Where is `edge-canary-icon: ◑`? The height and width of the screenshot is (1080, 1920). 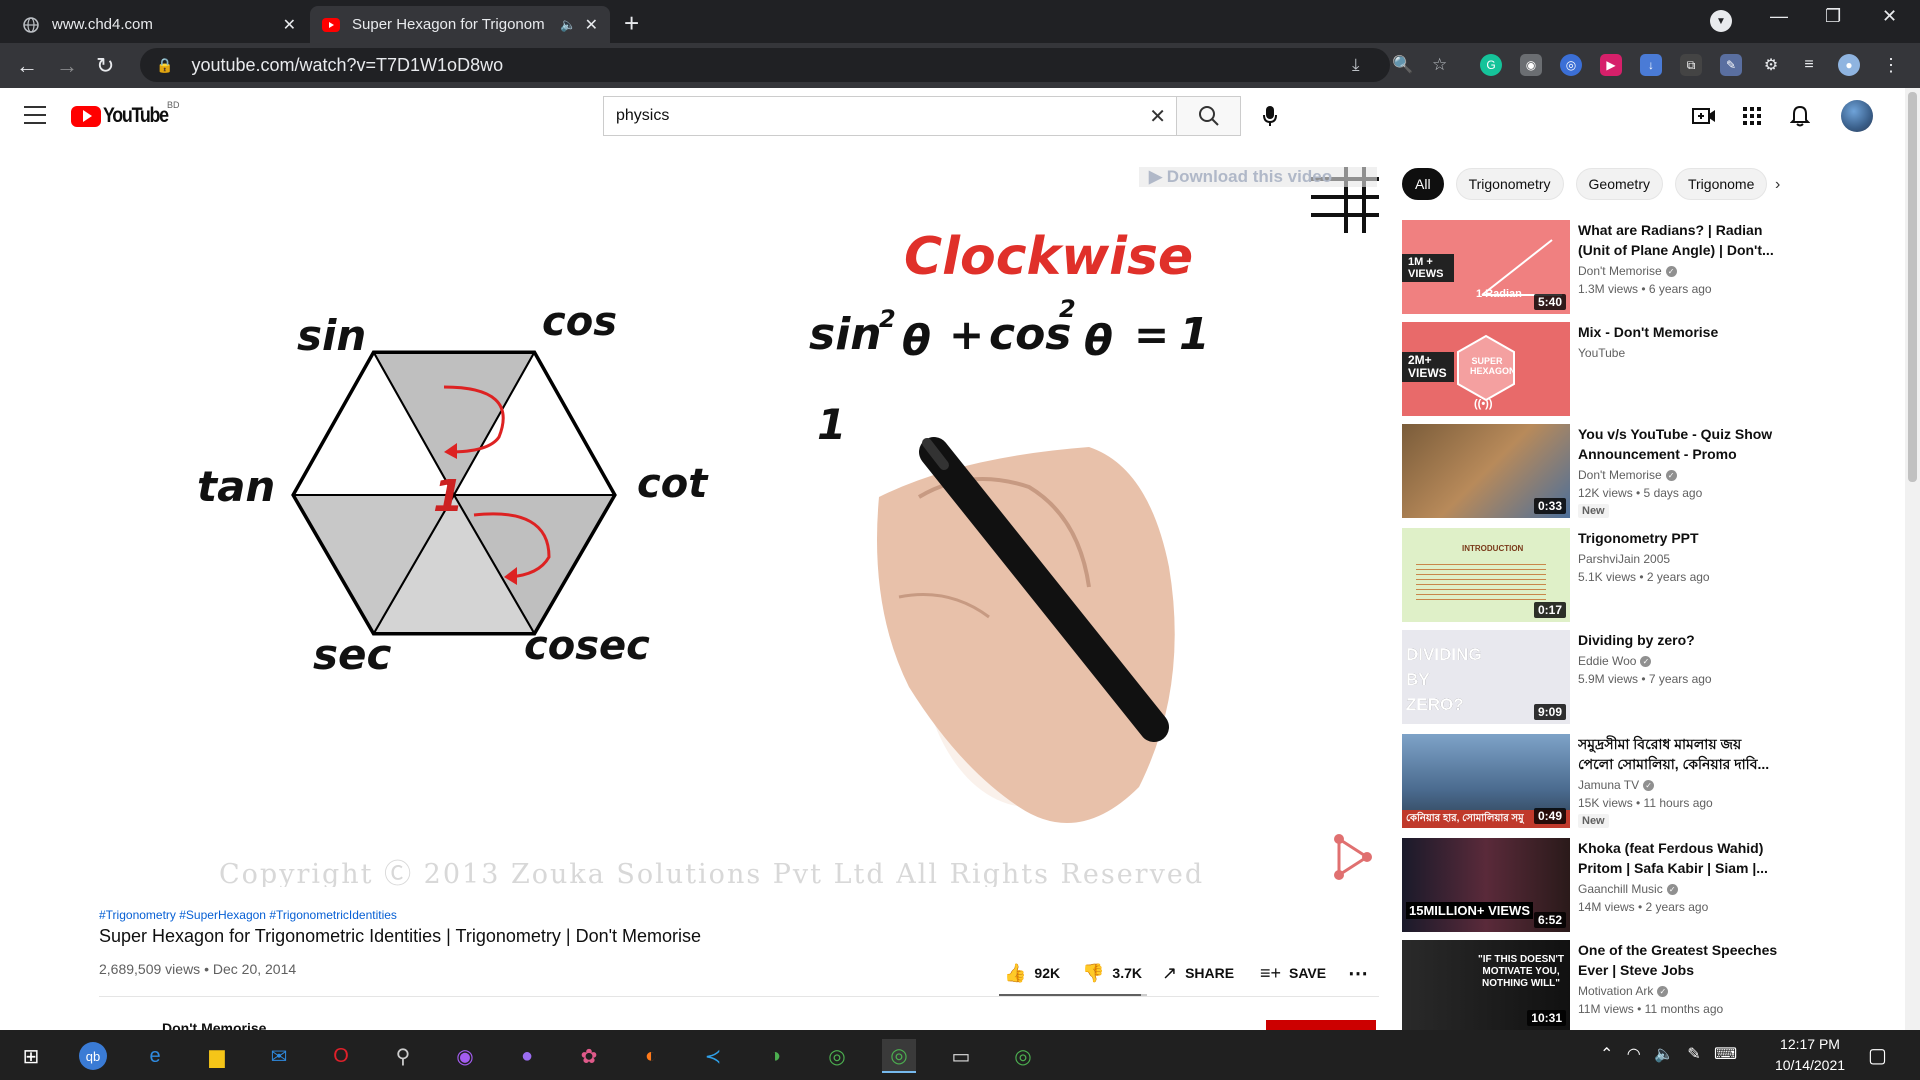
edge-canary-icon: ◑ is located at coordinates (775, 1056).